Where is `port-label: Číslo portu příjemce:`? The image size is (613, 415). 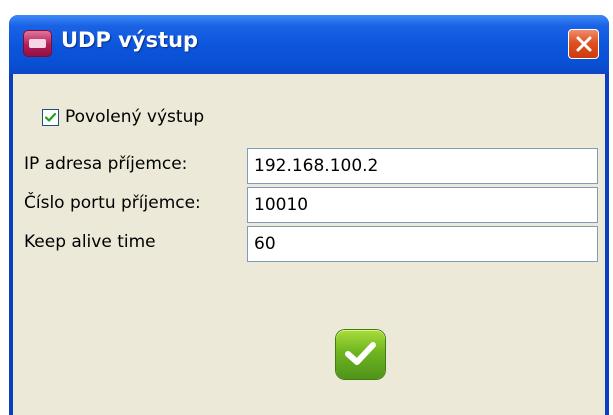 port-label: Číslo portu příjemce: is located at coordinates (112, 203).